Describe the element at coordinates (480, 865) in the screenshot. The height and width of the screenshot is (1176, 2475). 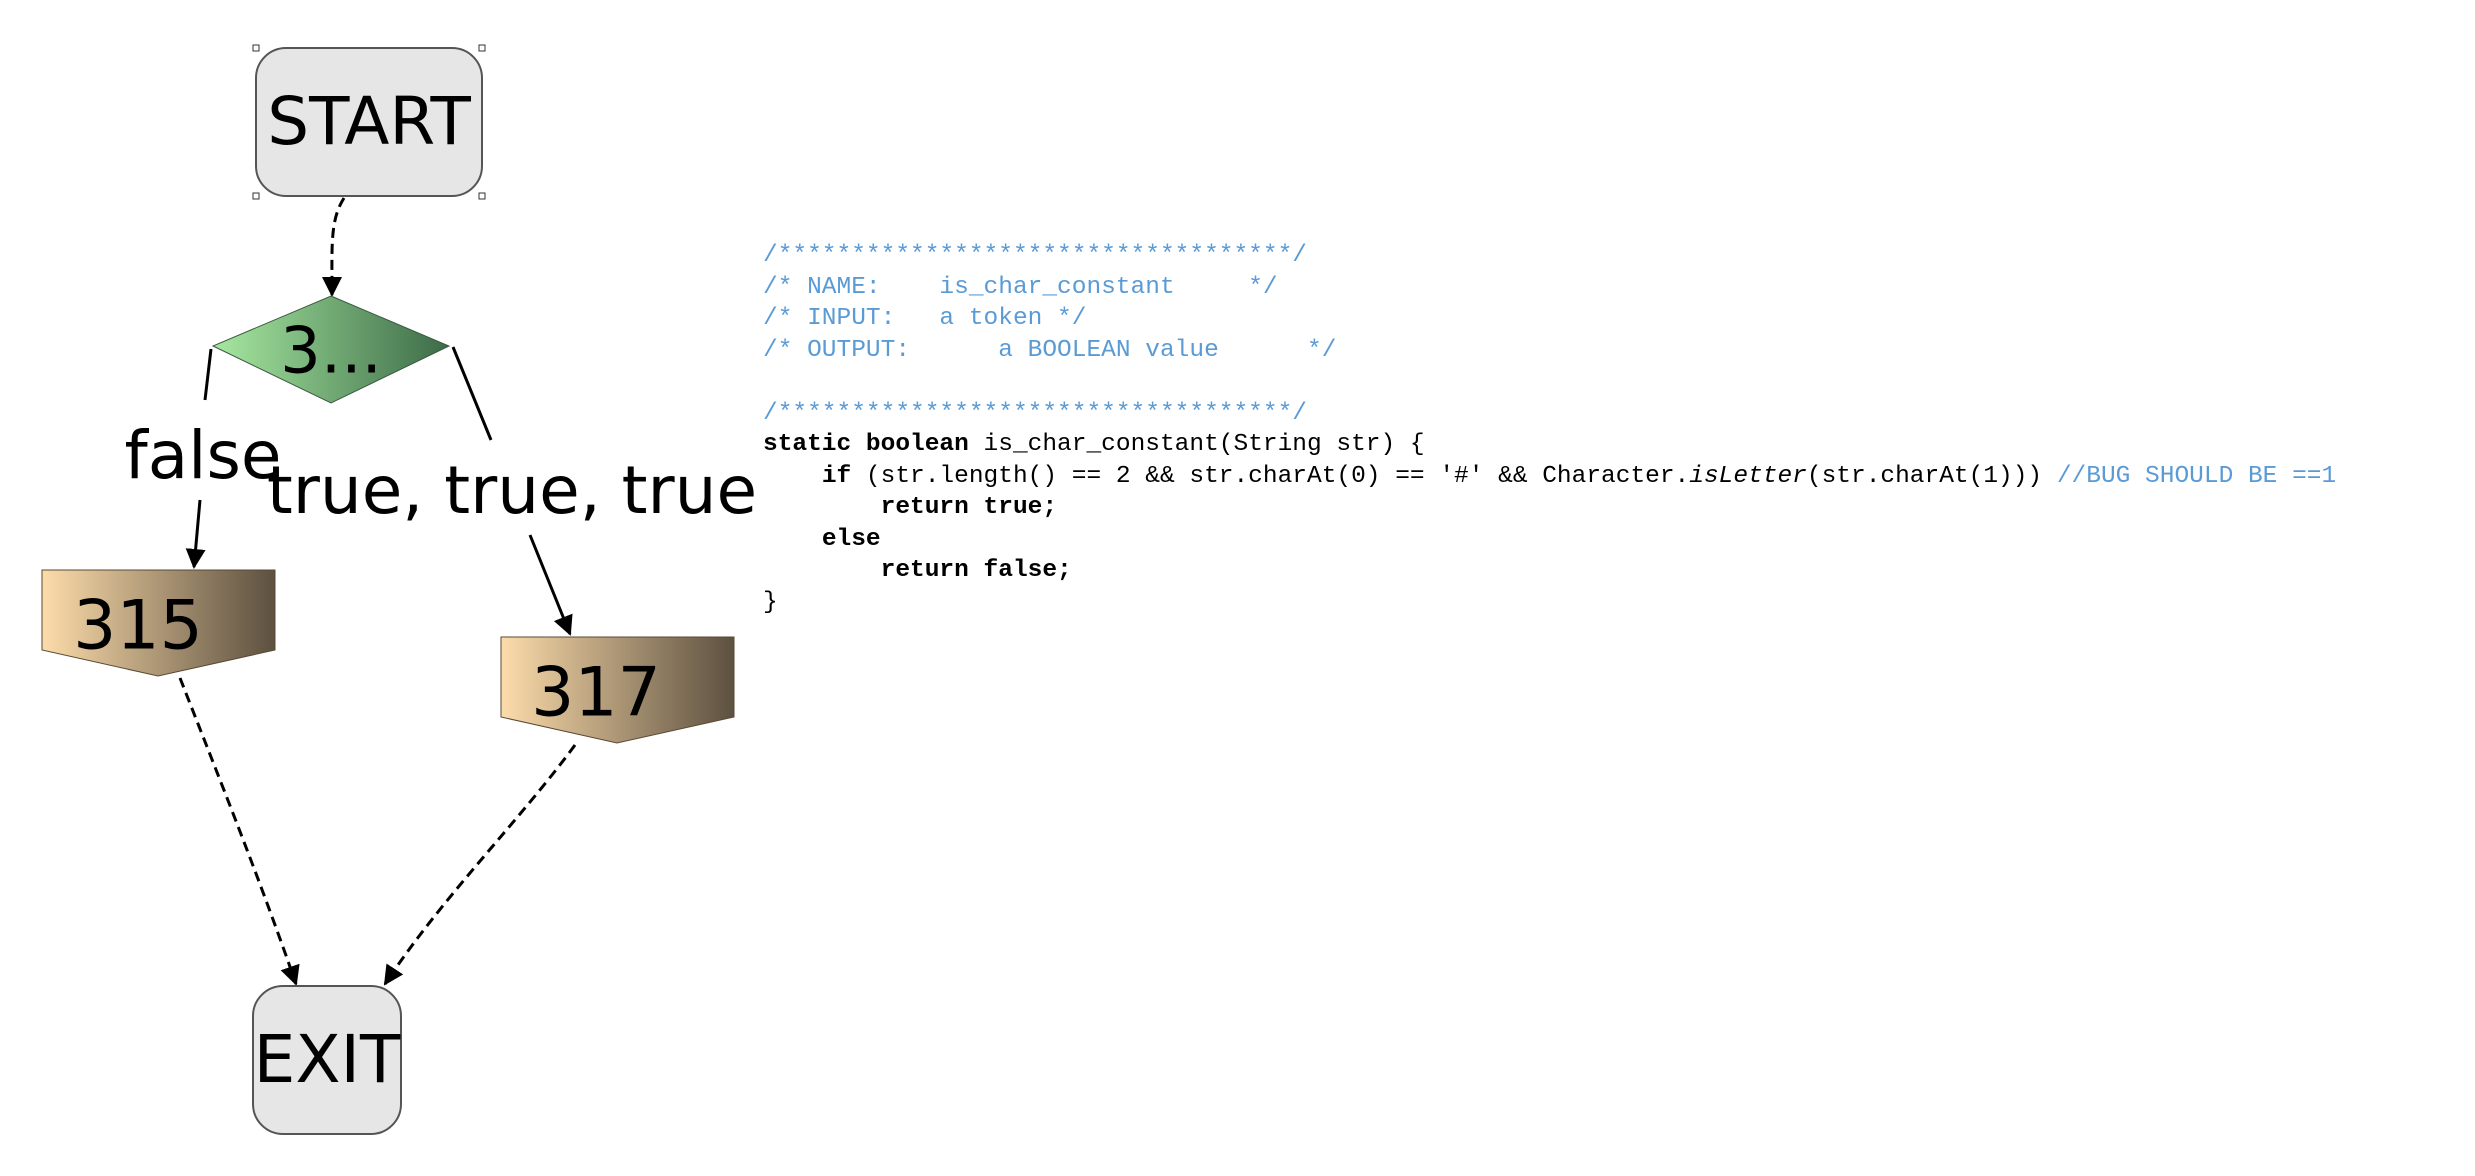
I see `edge-317-to-exit` at that location.